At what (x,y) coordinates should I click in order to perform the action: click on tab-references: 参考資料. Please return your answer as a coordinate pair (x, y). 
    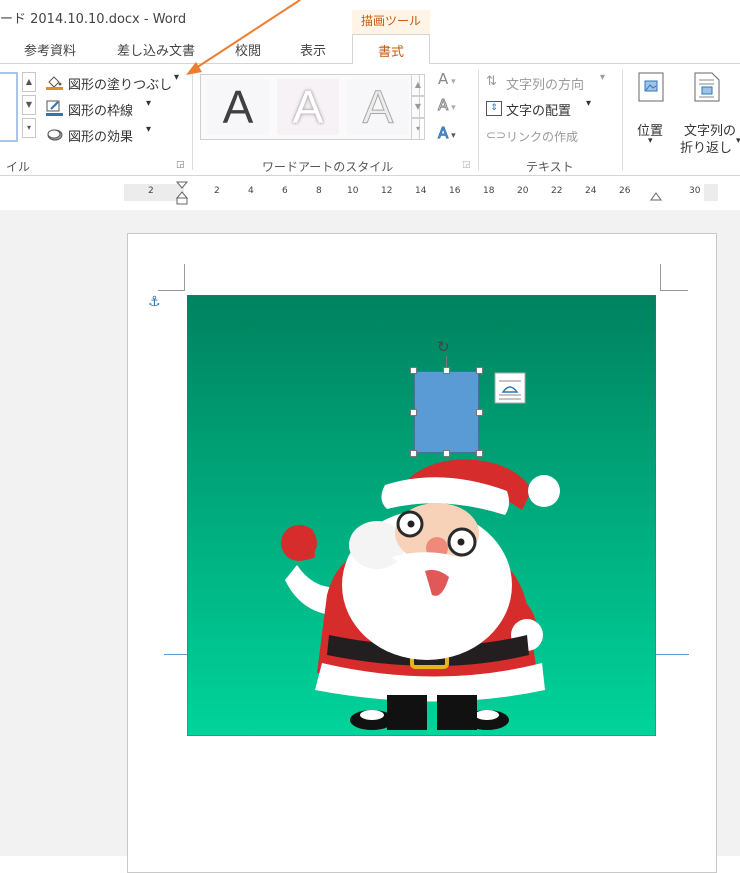
    Looking at the image, I should click on (50, 49).